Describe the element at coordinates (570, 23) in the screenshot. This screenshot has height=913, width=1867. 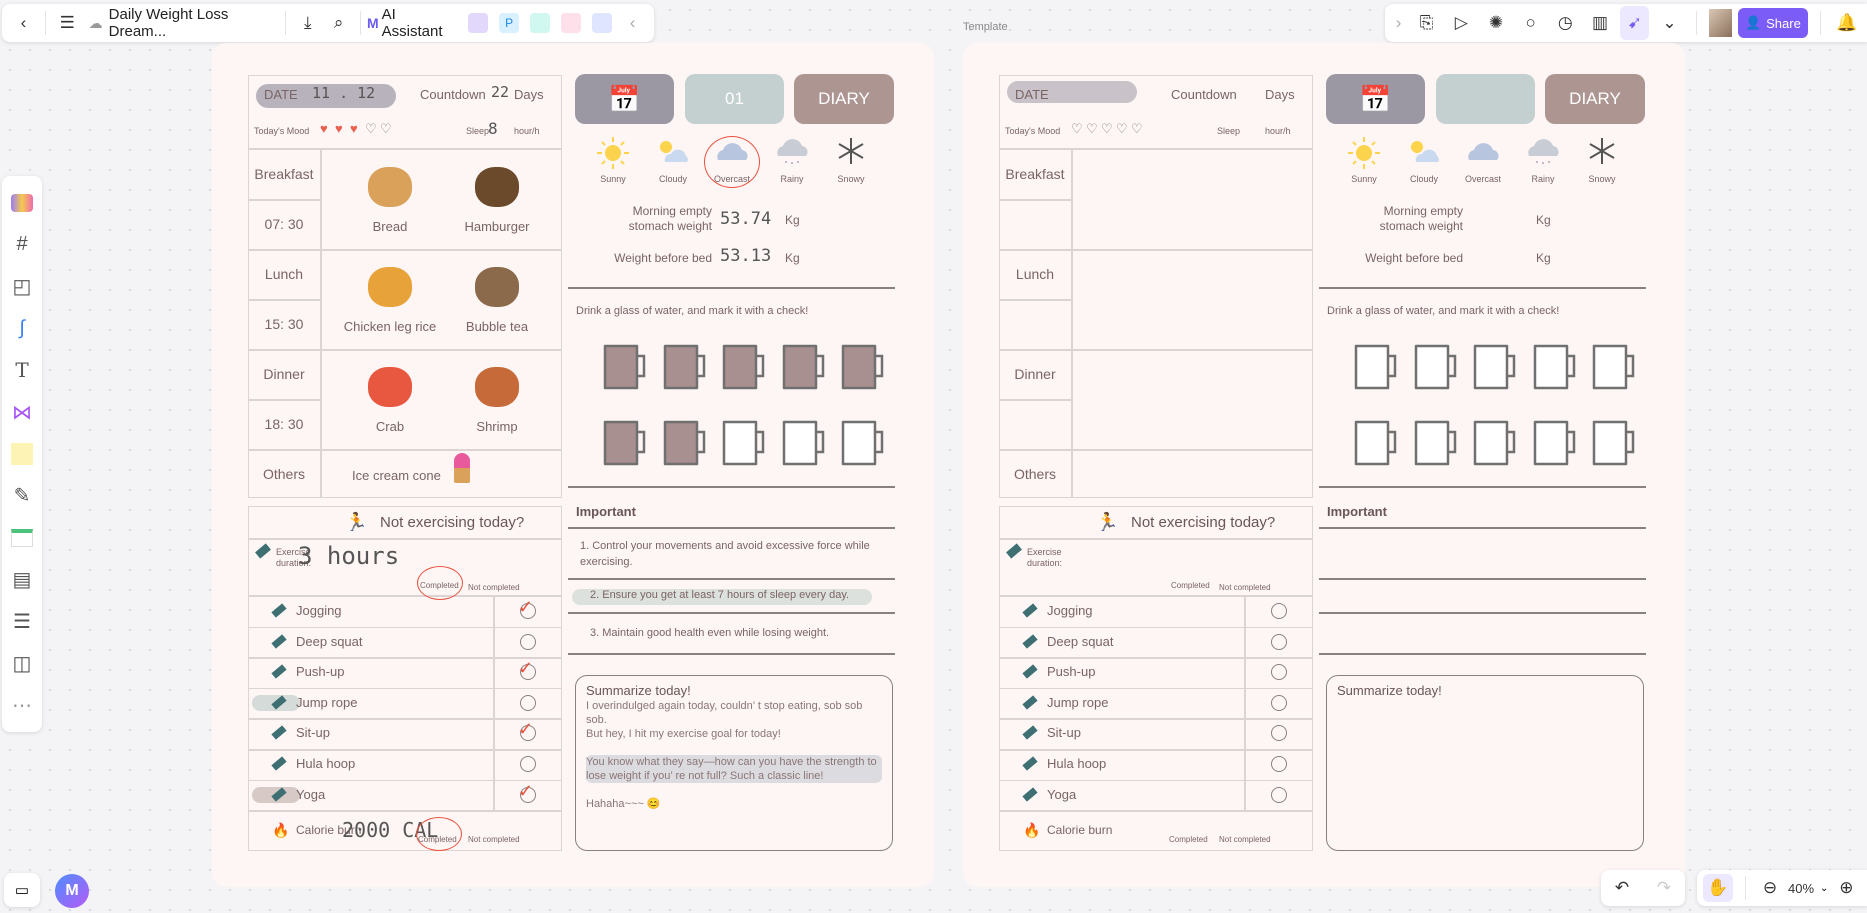
I see `flowchart-icon` at that location.